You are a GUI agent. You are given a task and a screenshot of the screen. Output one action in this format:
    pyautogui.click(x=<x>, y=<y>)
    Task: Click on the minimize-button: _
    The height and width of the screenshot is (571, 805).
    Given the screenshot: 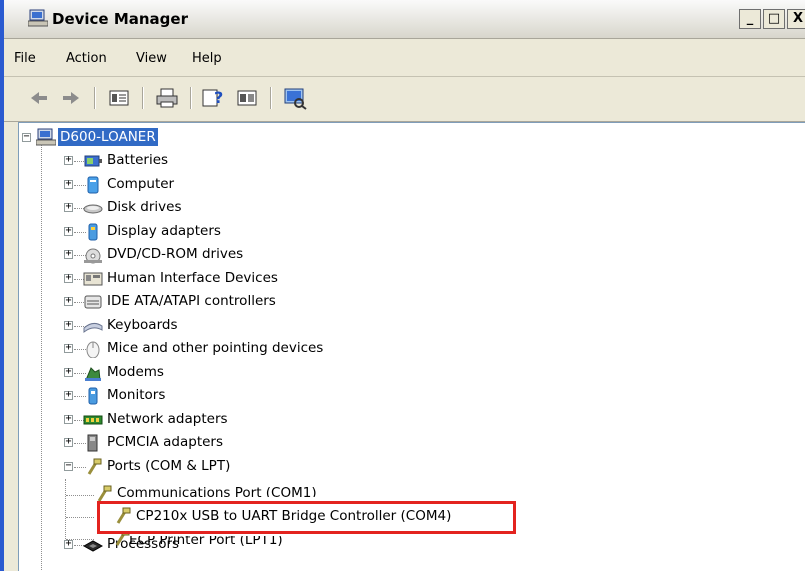 What is the action you would take?
    pyautogui.click(x=750, y=19)
    